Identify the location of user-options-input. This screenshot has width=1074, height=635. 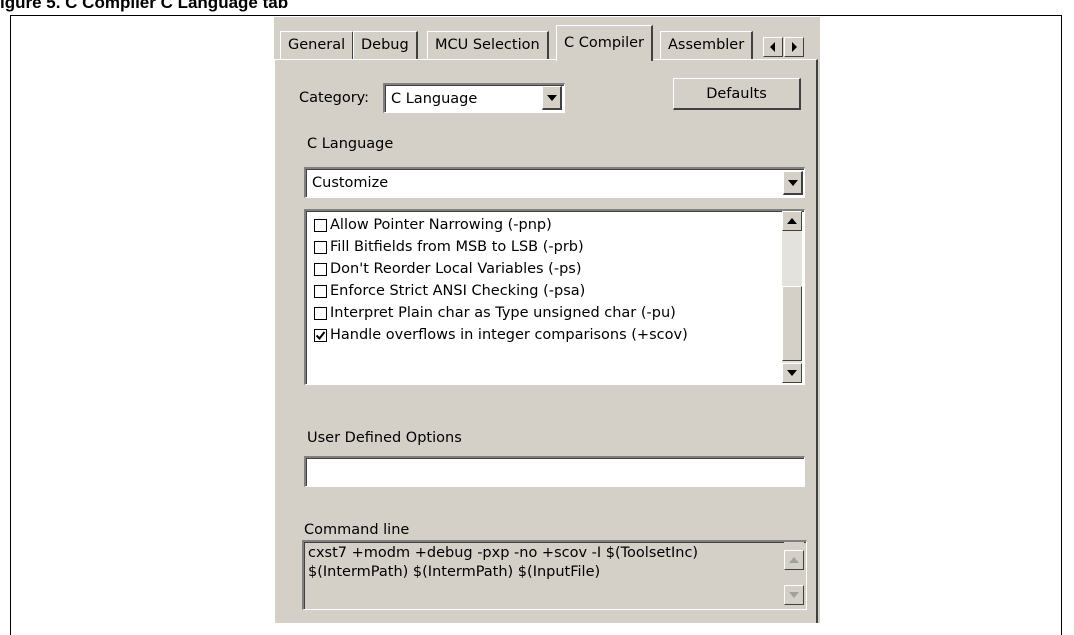
(554, 471).